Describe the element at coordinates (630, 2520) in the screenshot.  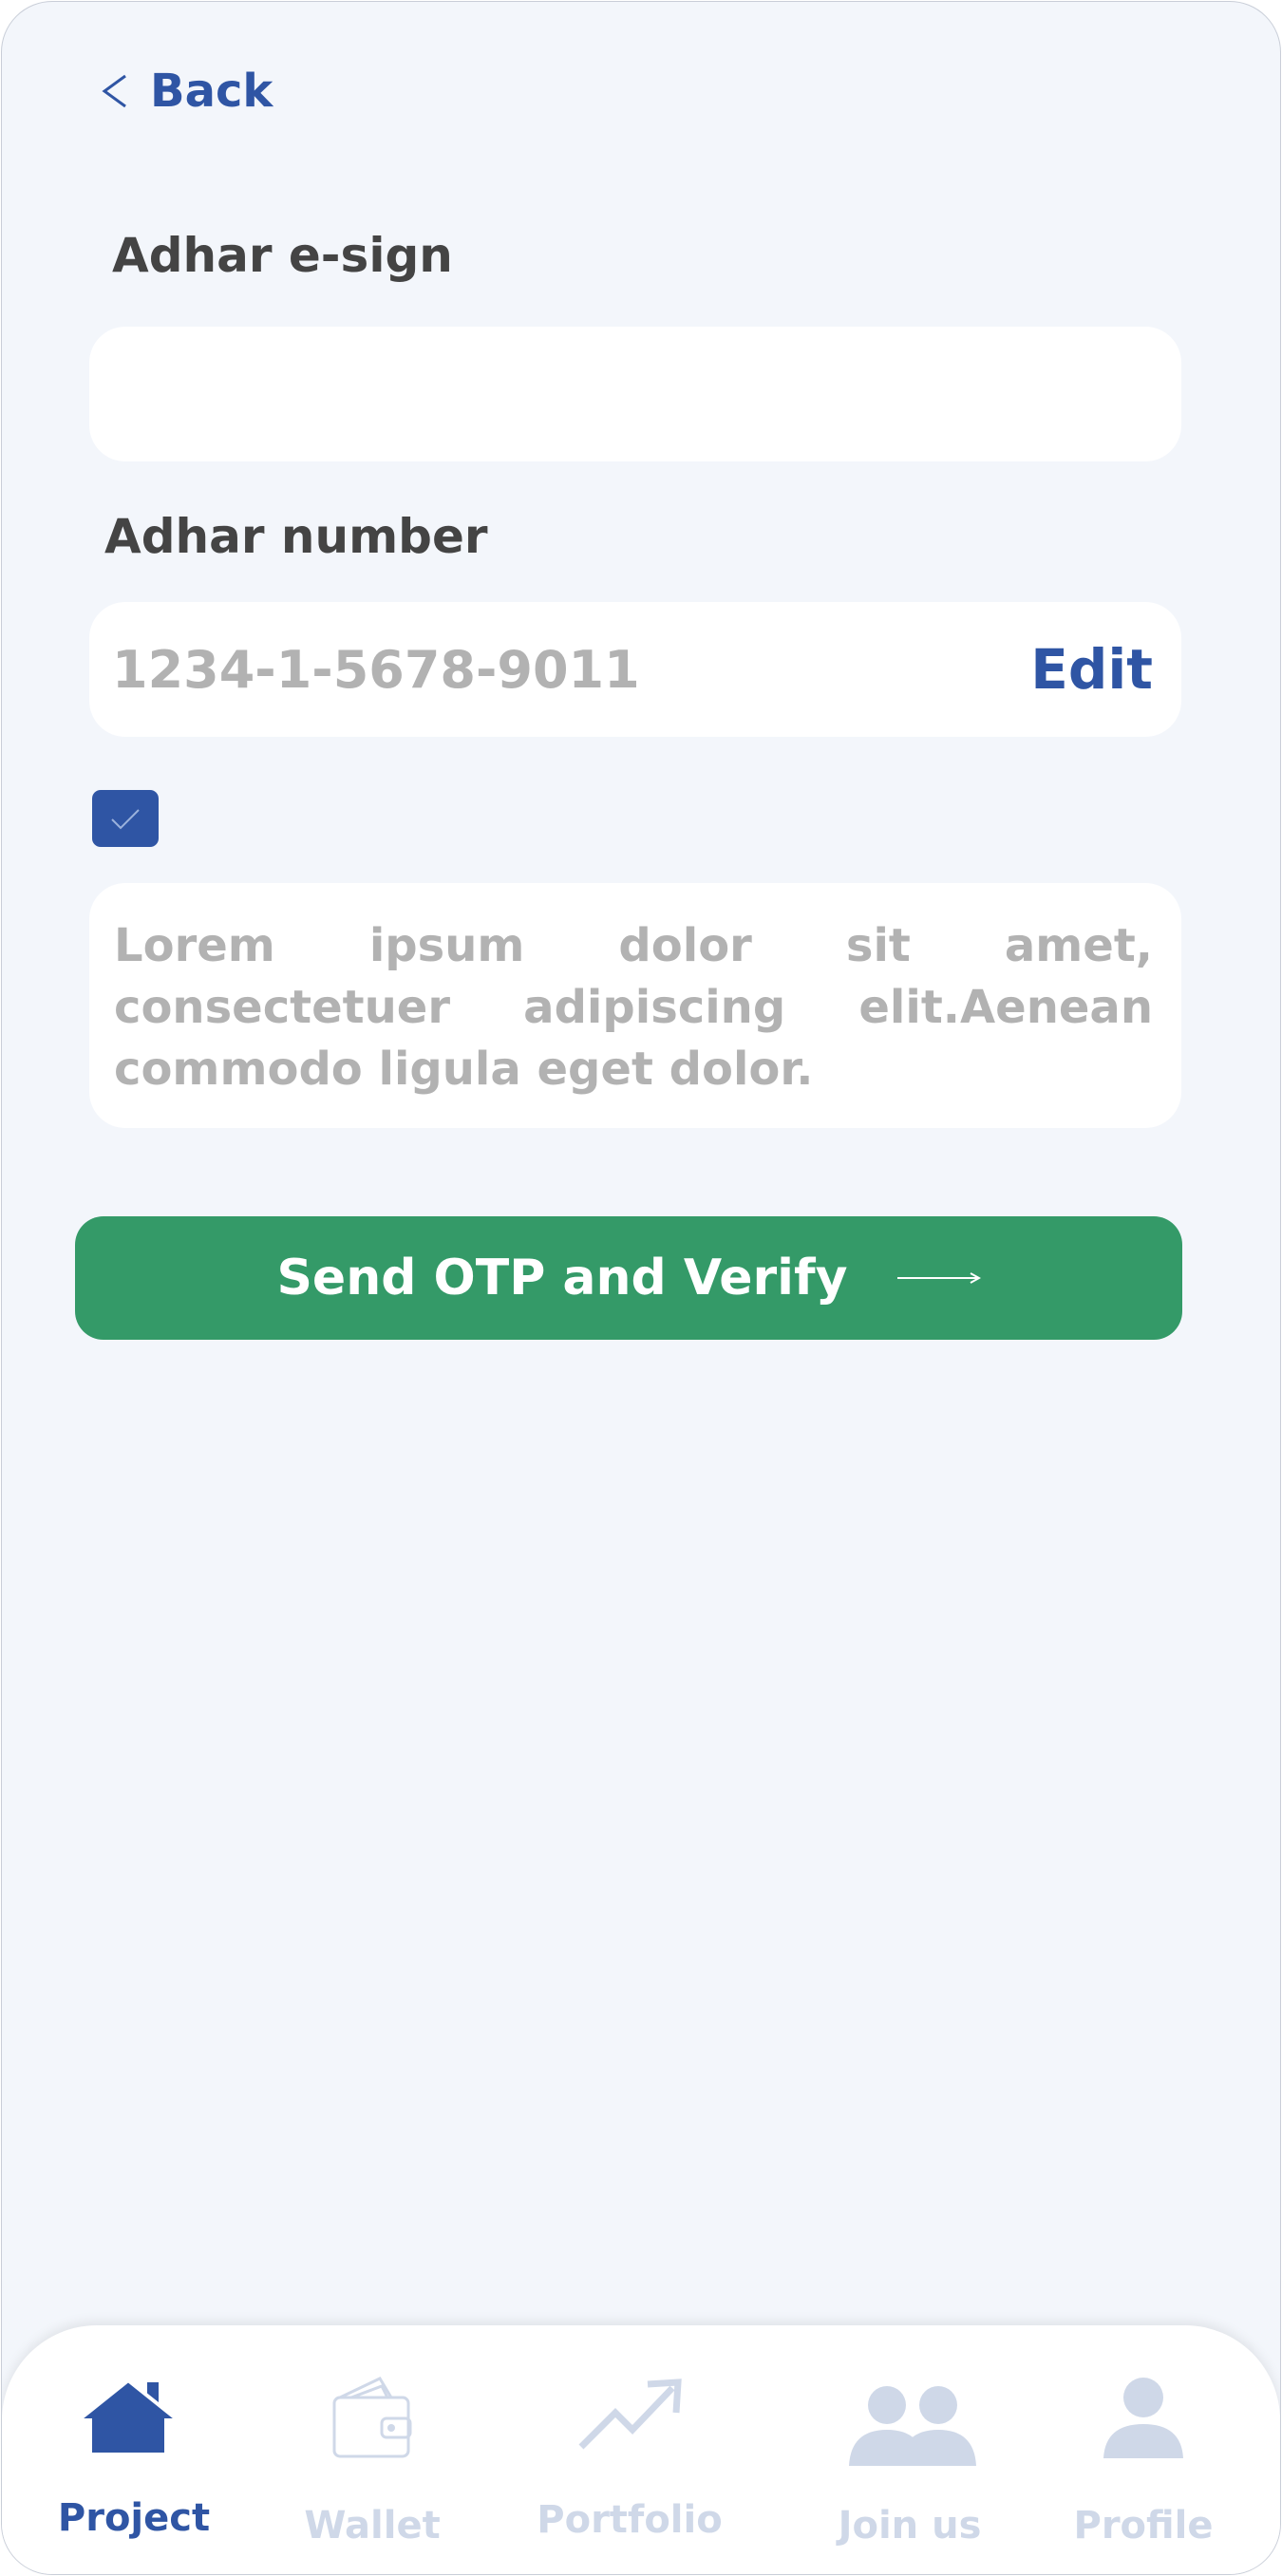
I see `nav-label-portfolio: Portfolio` at that location.